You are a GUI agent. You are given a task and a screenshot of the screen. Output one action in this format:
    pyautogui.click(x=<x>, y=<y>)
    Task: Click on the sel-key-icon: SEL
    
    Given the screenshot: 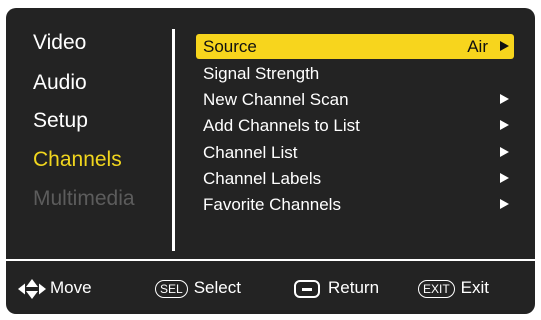 What is the action you would take?
    pyautogui.click(x=171, y=288)
    